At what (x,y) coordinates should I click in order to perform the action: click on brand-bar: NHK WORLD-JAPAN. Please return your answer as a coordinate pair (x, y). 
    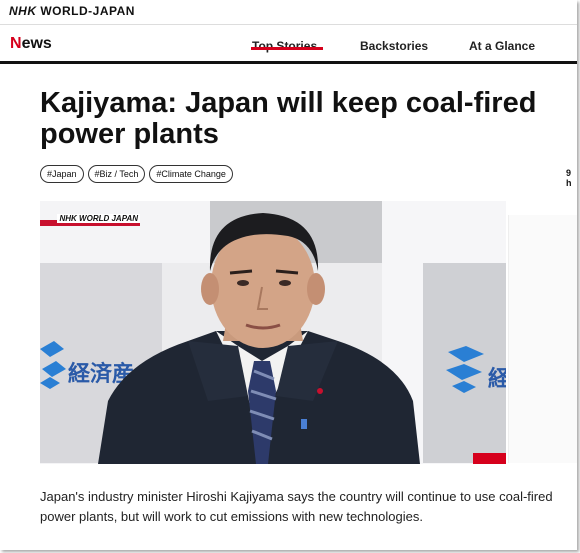
    Looking at the image, I should click on (288, 12).